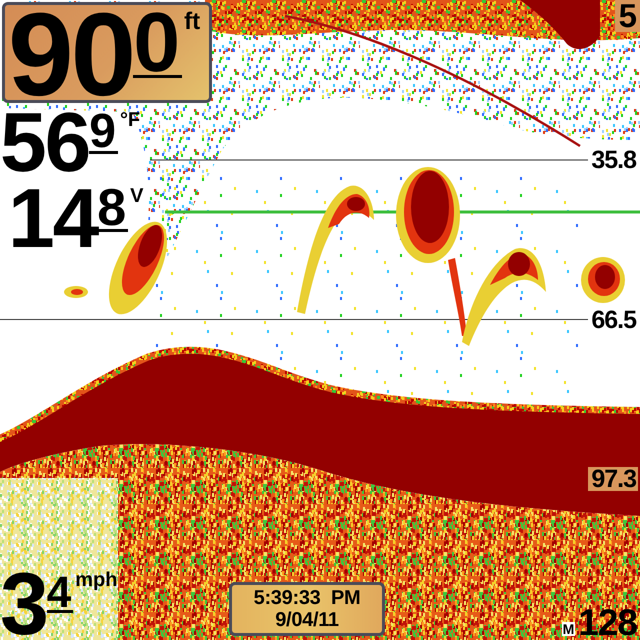  Describe the element at coordinates (45, 142) in the screenshot. I see `temperature-value: 56` at that location.